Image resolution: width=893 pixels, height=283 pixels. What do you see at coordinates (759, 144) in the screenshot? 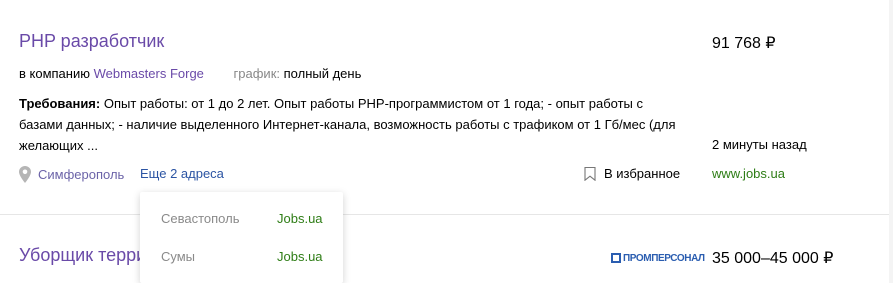
I see `posted-time: 2 минуты назад` at bounding box center [759, 144].